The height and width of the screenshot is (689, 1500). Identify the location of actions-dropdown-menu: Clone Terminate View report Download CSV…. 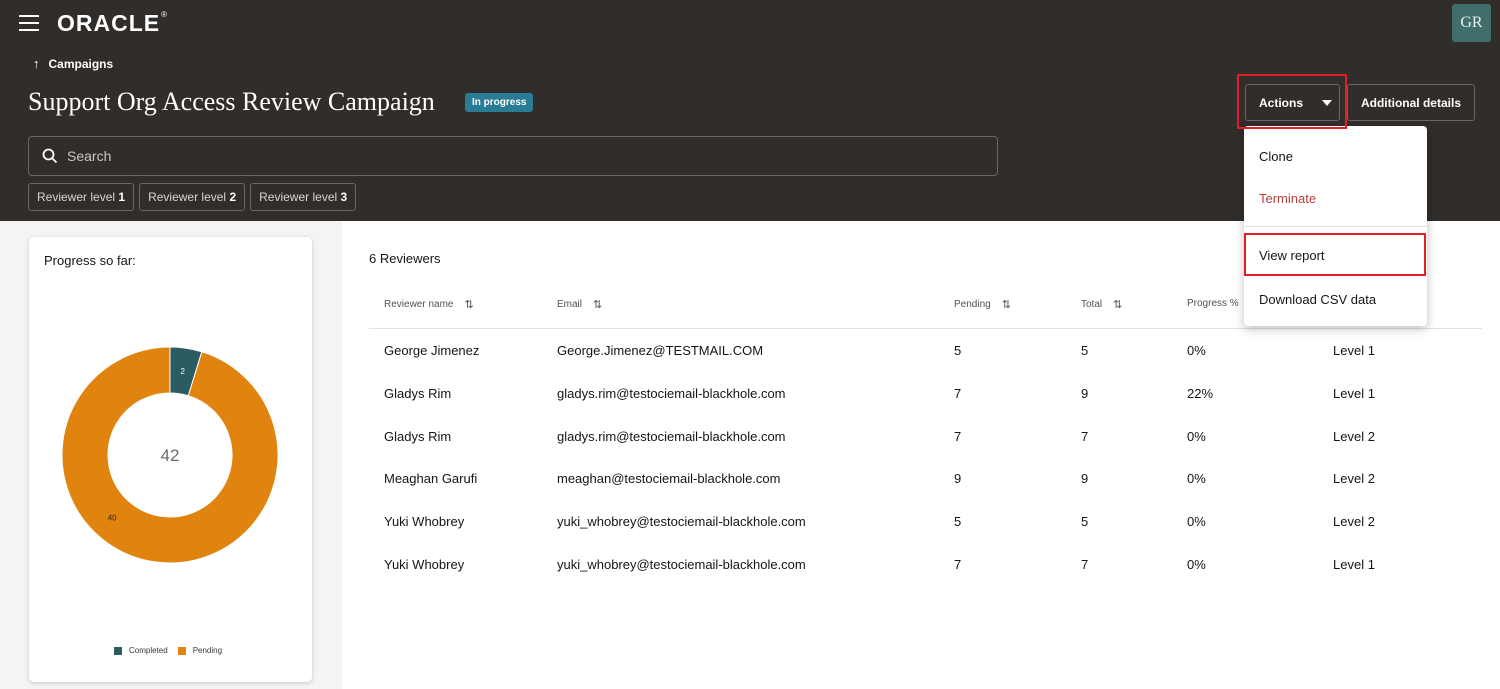
(1335, 226).